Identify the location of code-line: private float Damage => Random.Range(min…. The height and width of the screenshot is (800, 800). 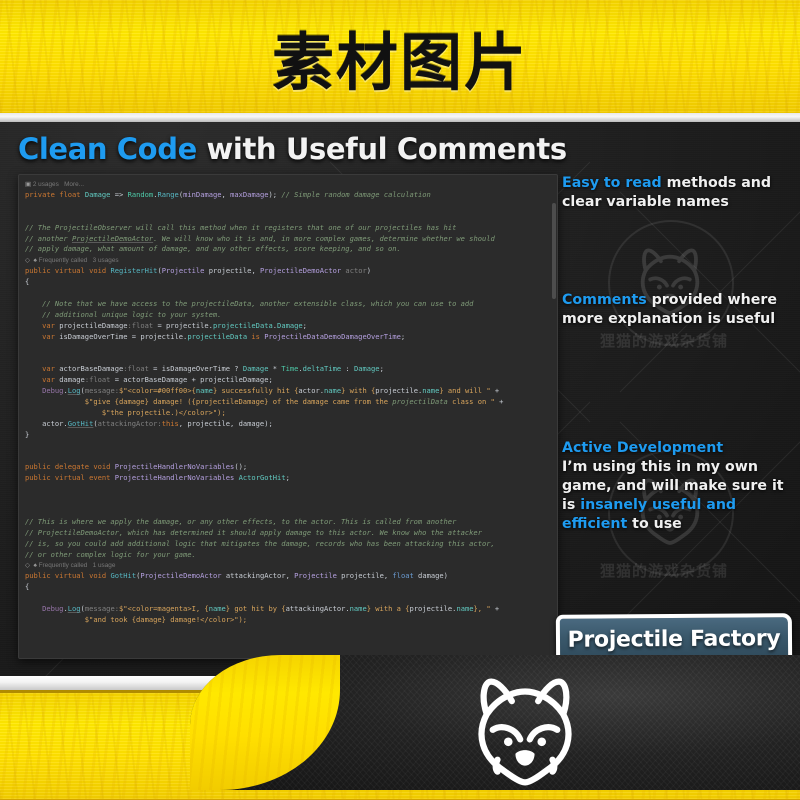
(228, 194).